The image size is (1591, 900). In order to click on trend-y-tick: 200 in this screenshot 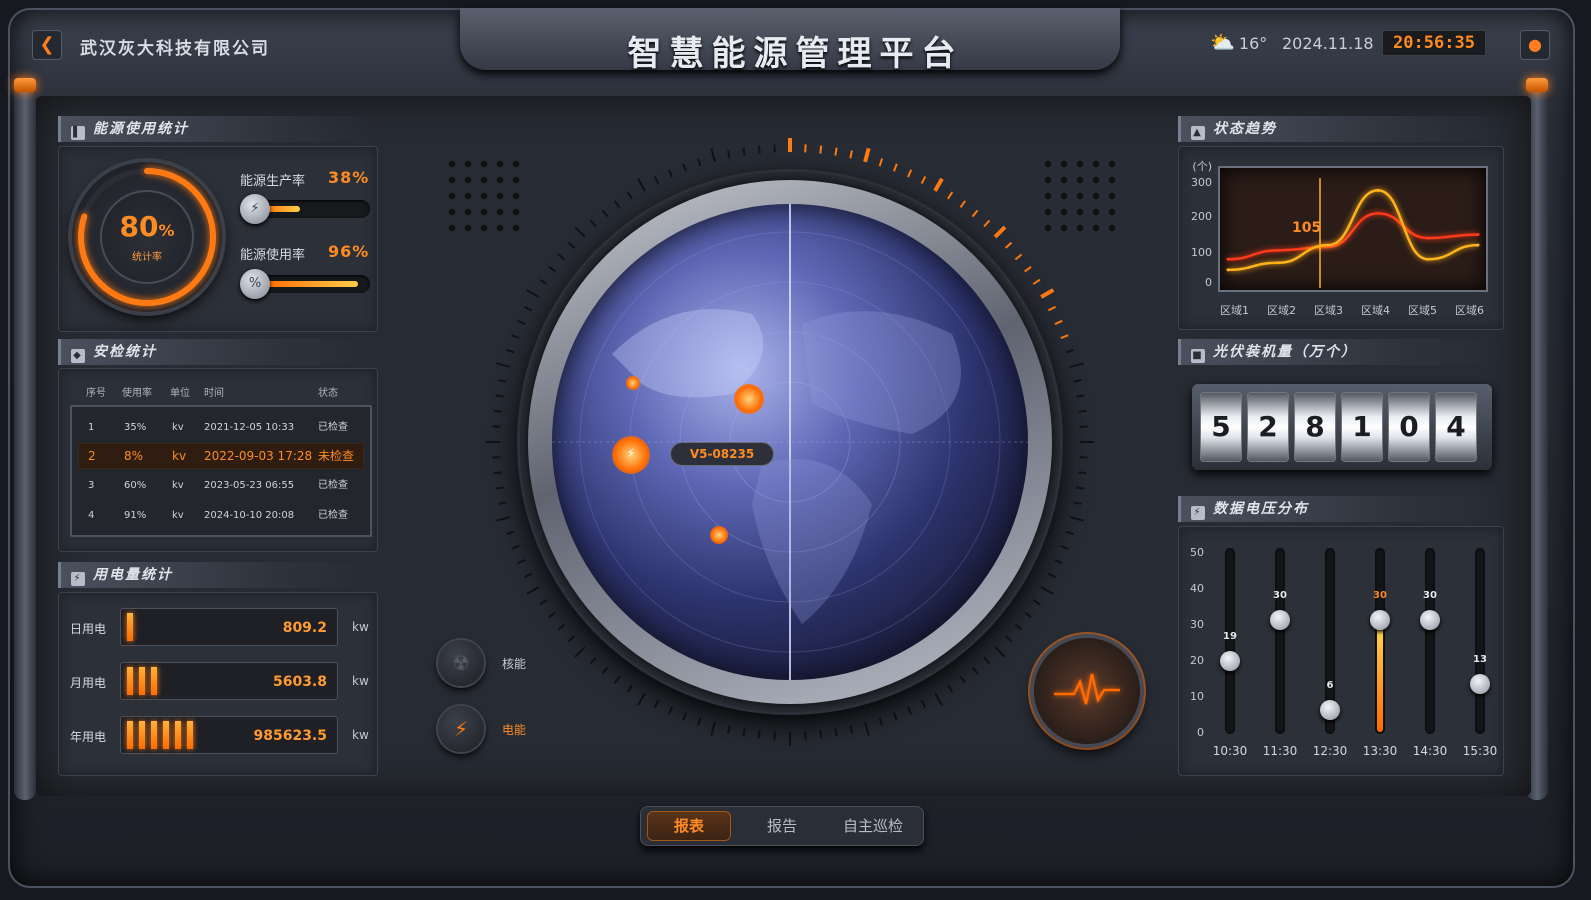, I will do `click(1201, 216)`.